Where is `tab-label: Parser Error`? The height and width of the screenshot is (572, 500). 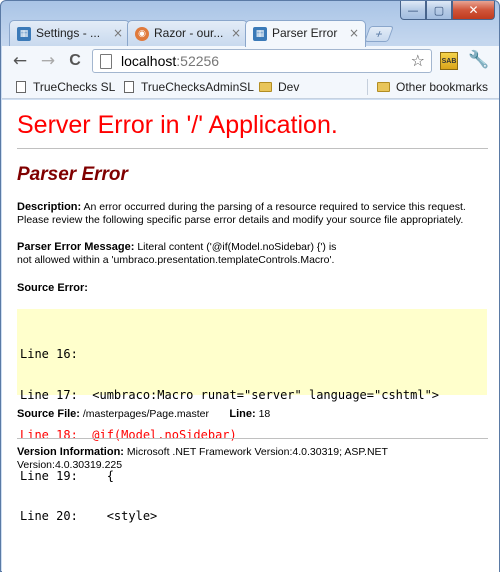 tab-label: Parser Error is located at coordinates (305, 33).